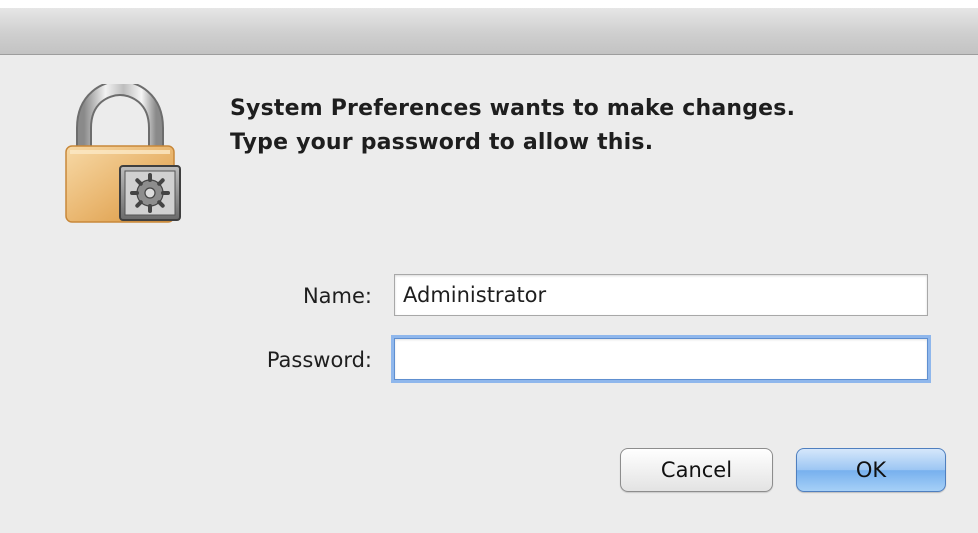 This screenshot has height=533, width=978. Describe the element at coordinates (319, 360) in the screenshot. I see `password-label: Password:` at that location.